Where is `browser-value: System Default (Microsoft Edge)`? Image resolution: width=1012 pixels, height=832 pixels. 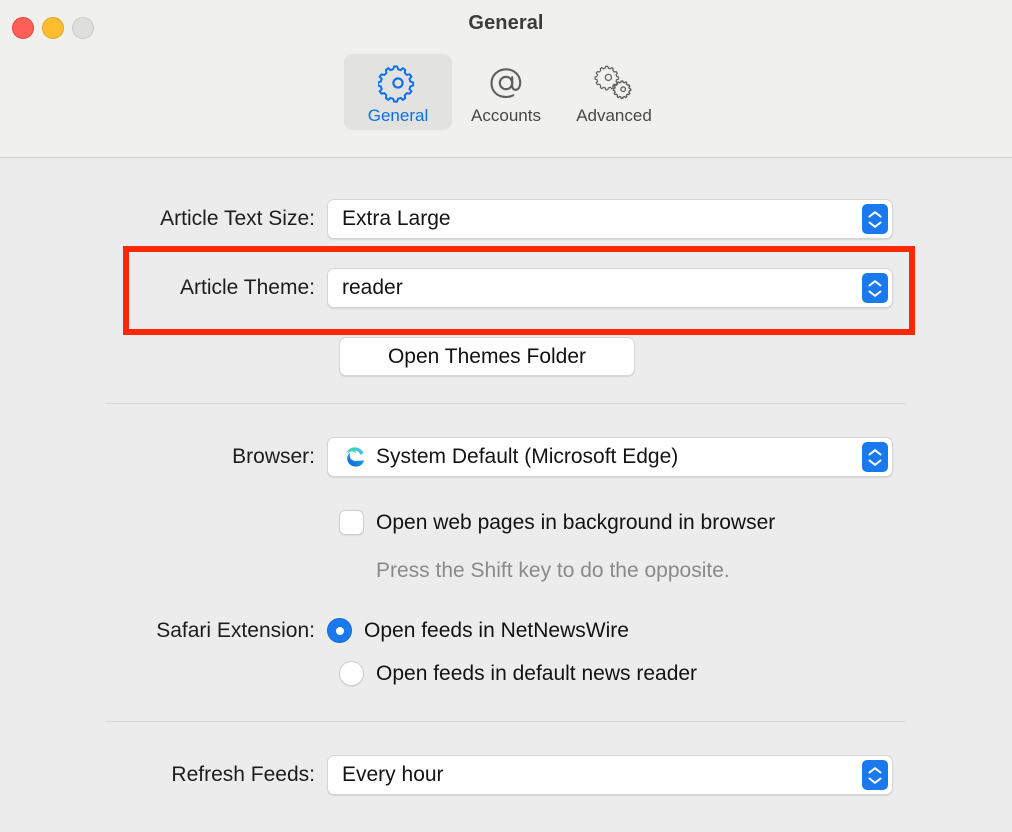 browser-value: System Default (Microsoft Edge) is located at coordinates (527, 456).